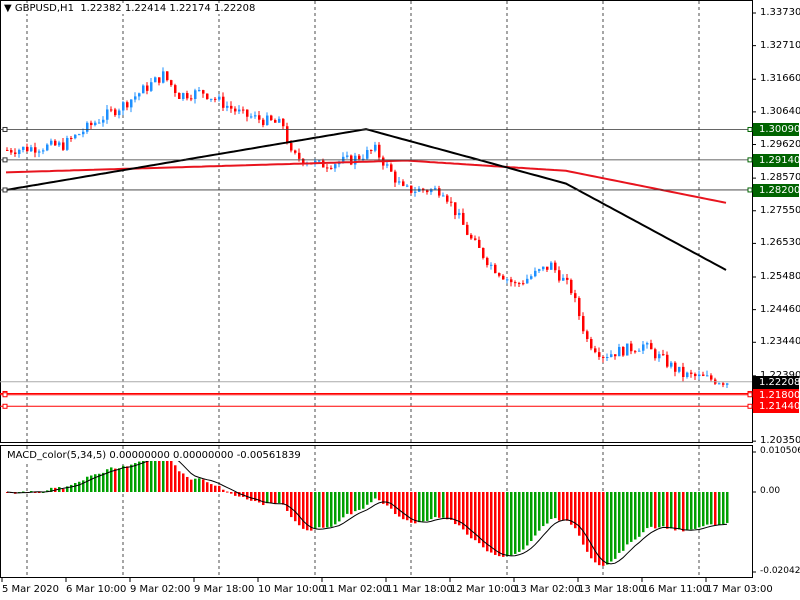 This screenshot has width=800, height=600. I want to click on price-axis-label: 1.23440, so click(780, 342).